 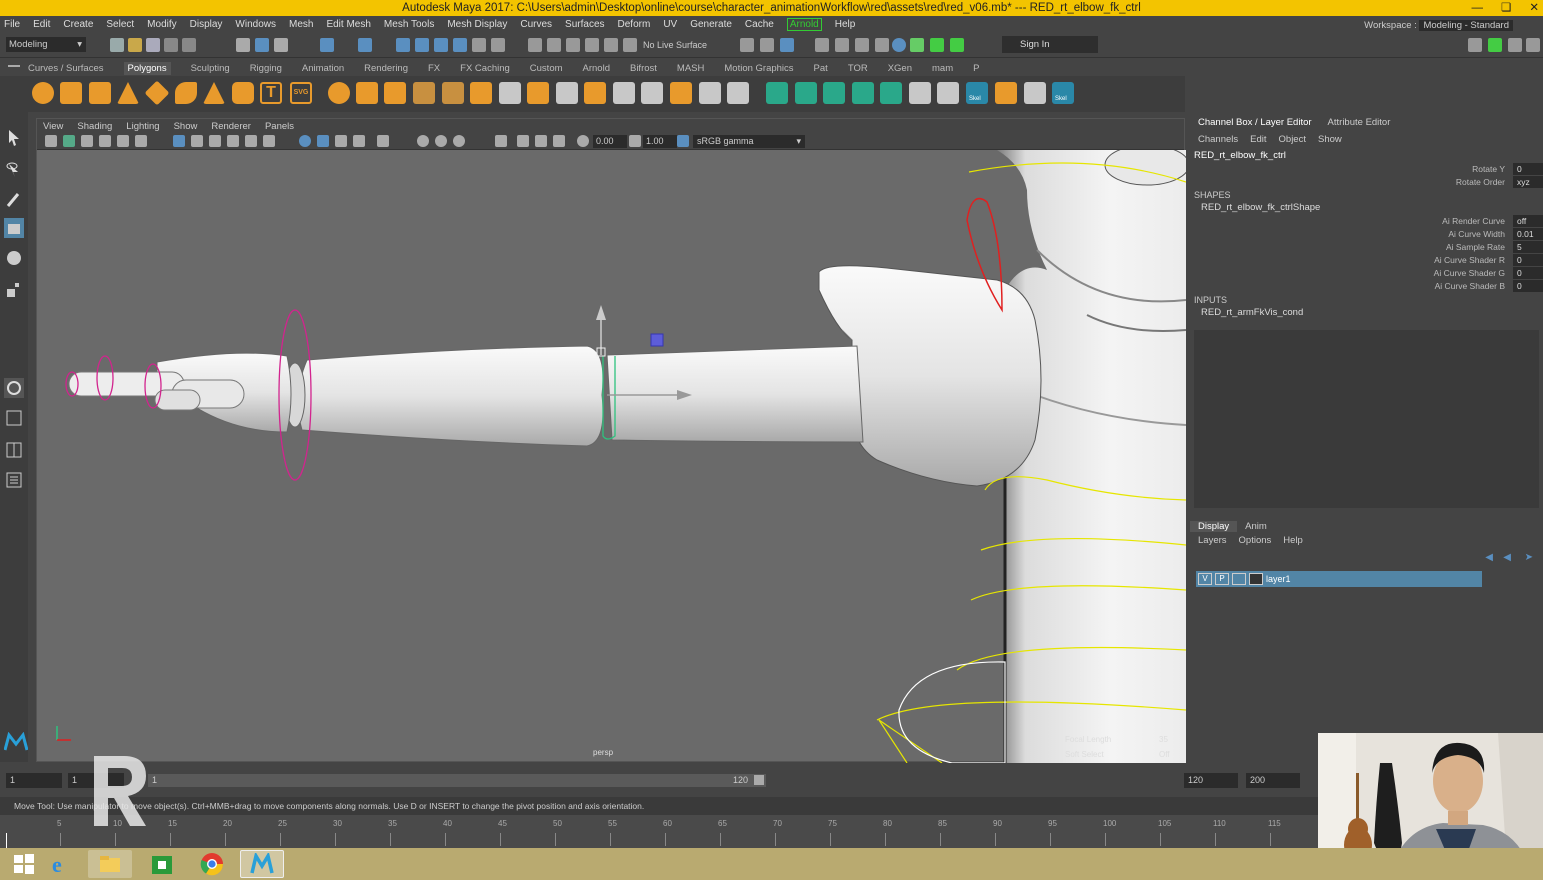 I want to click on move-layer-up-icon: ◀, so click(x=1489, y=557).